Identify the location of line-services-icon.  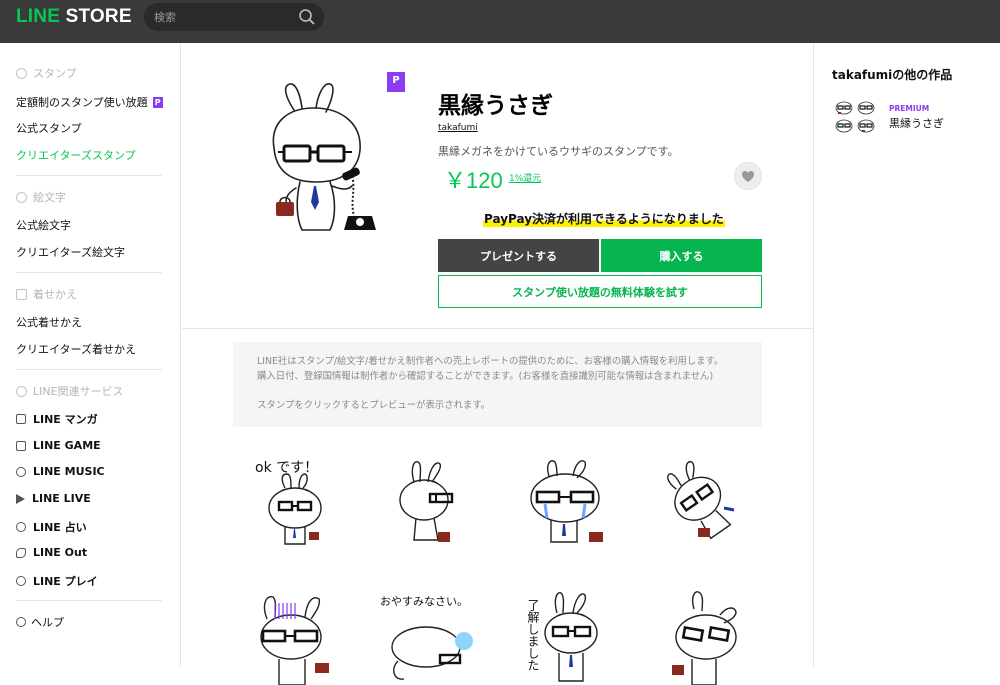
(21, 391).